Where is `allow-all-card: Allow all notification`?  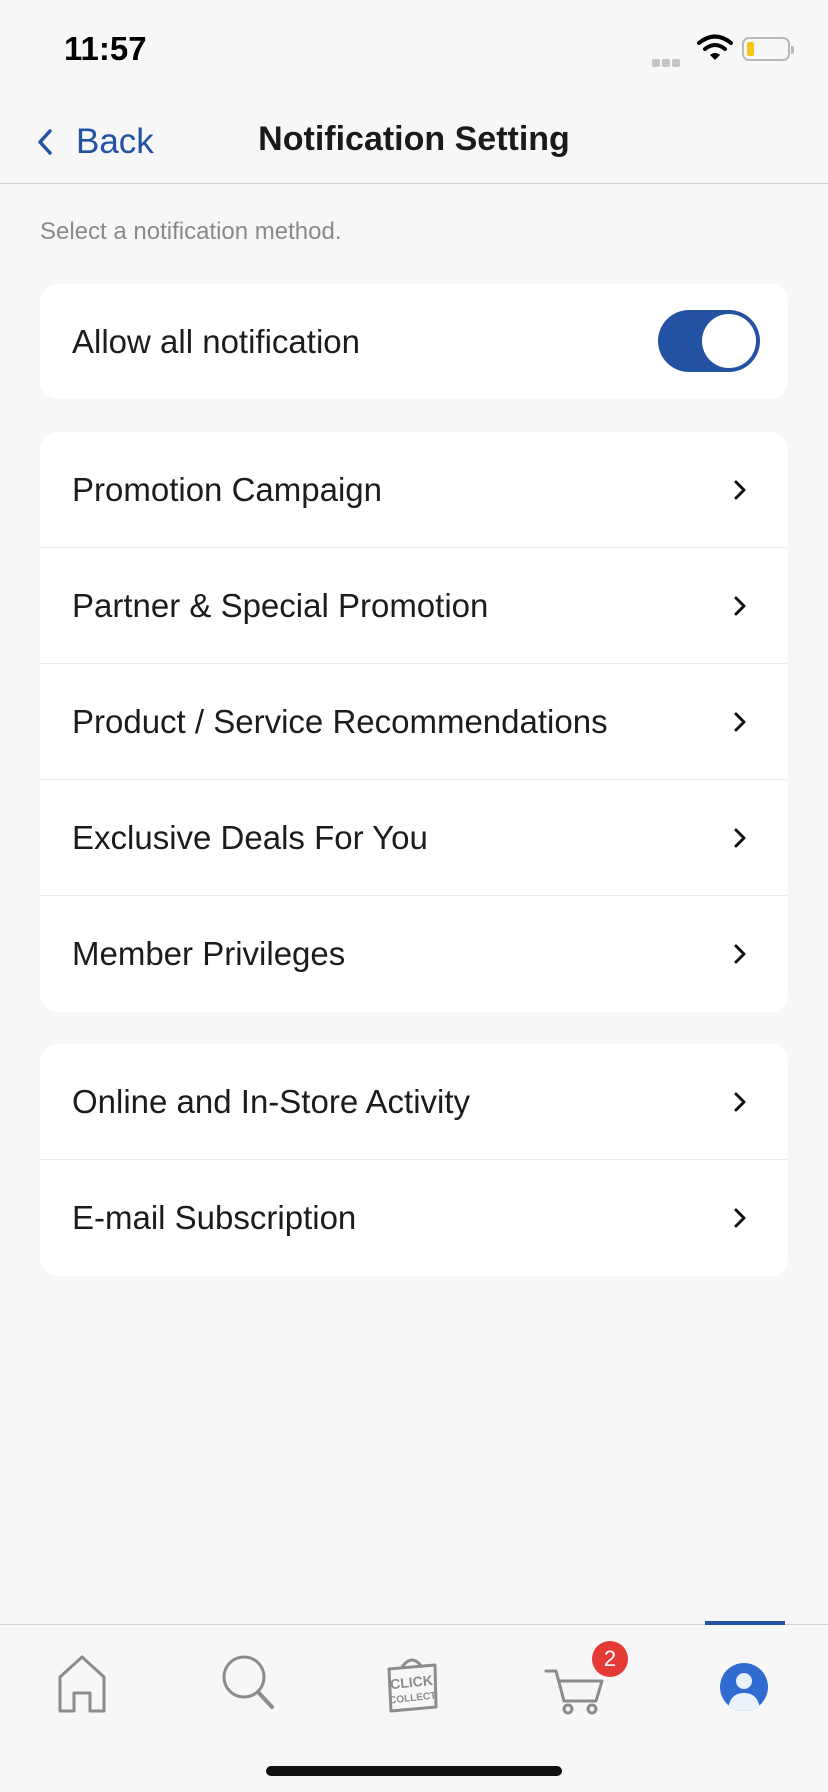
allow-all-card: Allow all notification is located at coordinates (414, 341).